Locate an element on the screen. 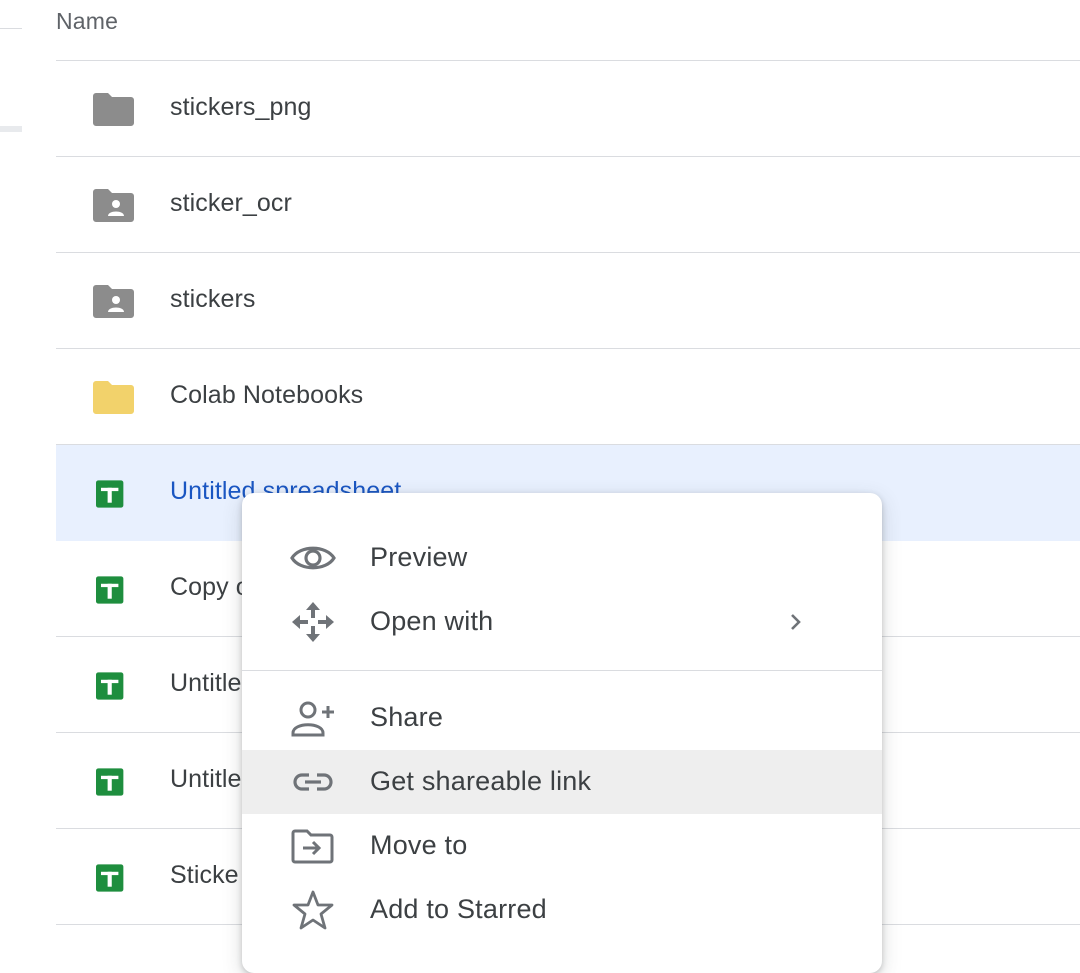 The height and width of the screenshot is (973, 1080). menu-item-open-with: Open with is located at coordinates (562, 622).